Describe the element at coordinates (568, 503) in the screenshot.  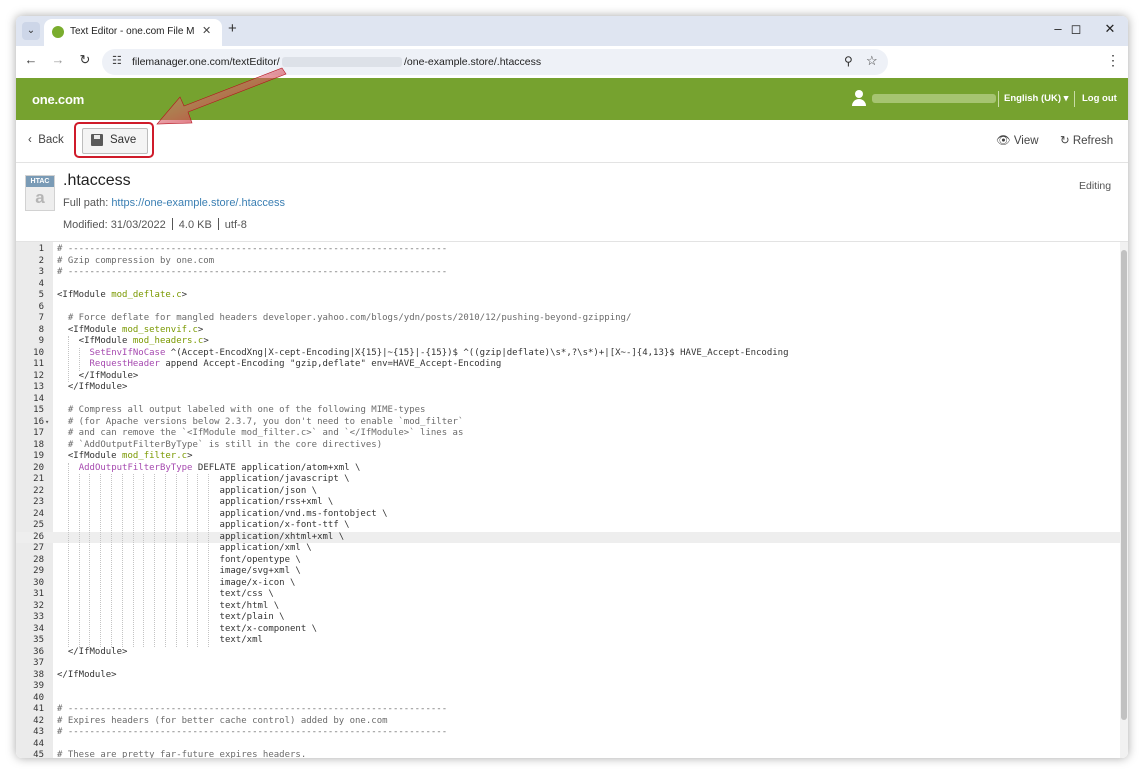
I see `code-line: 23 application/rss+xml \` at that location.